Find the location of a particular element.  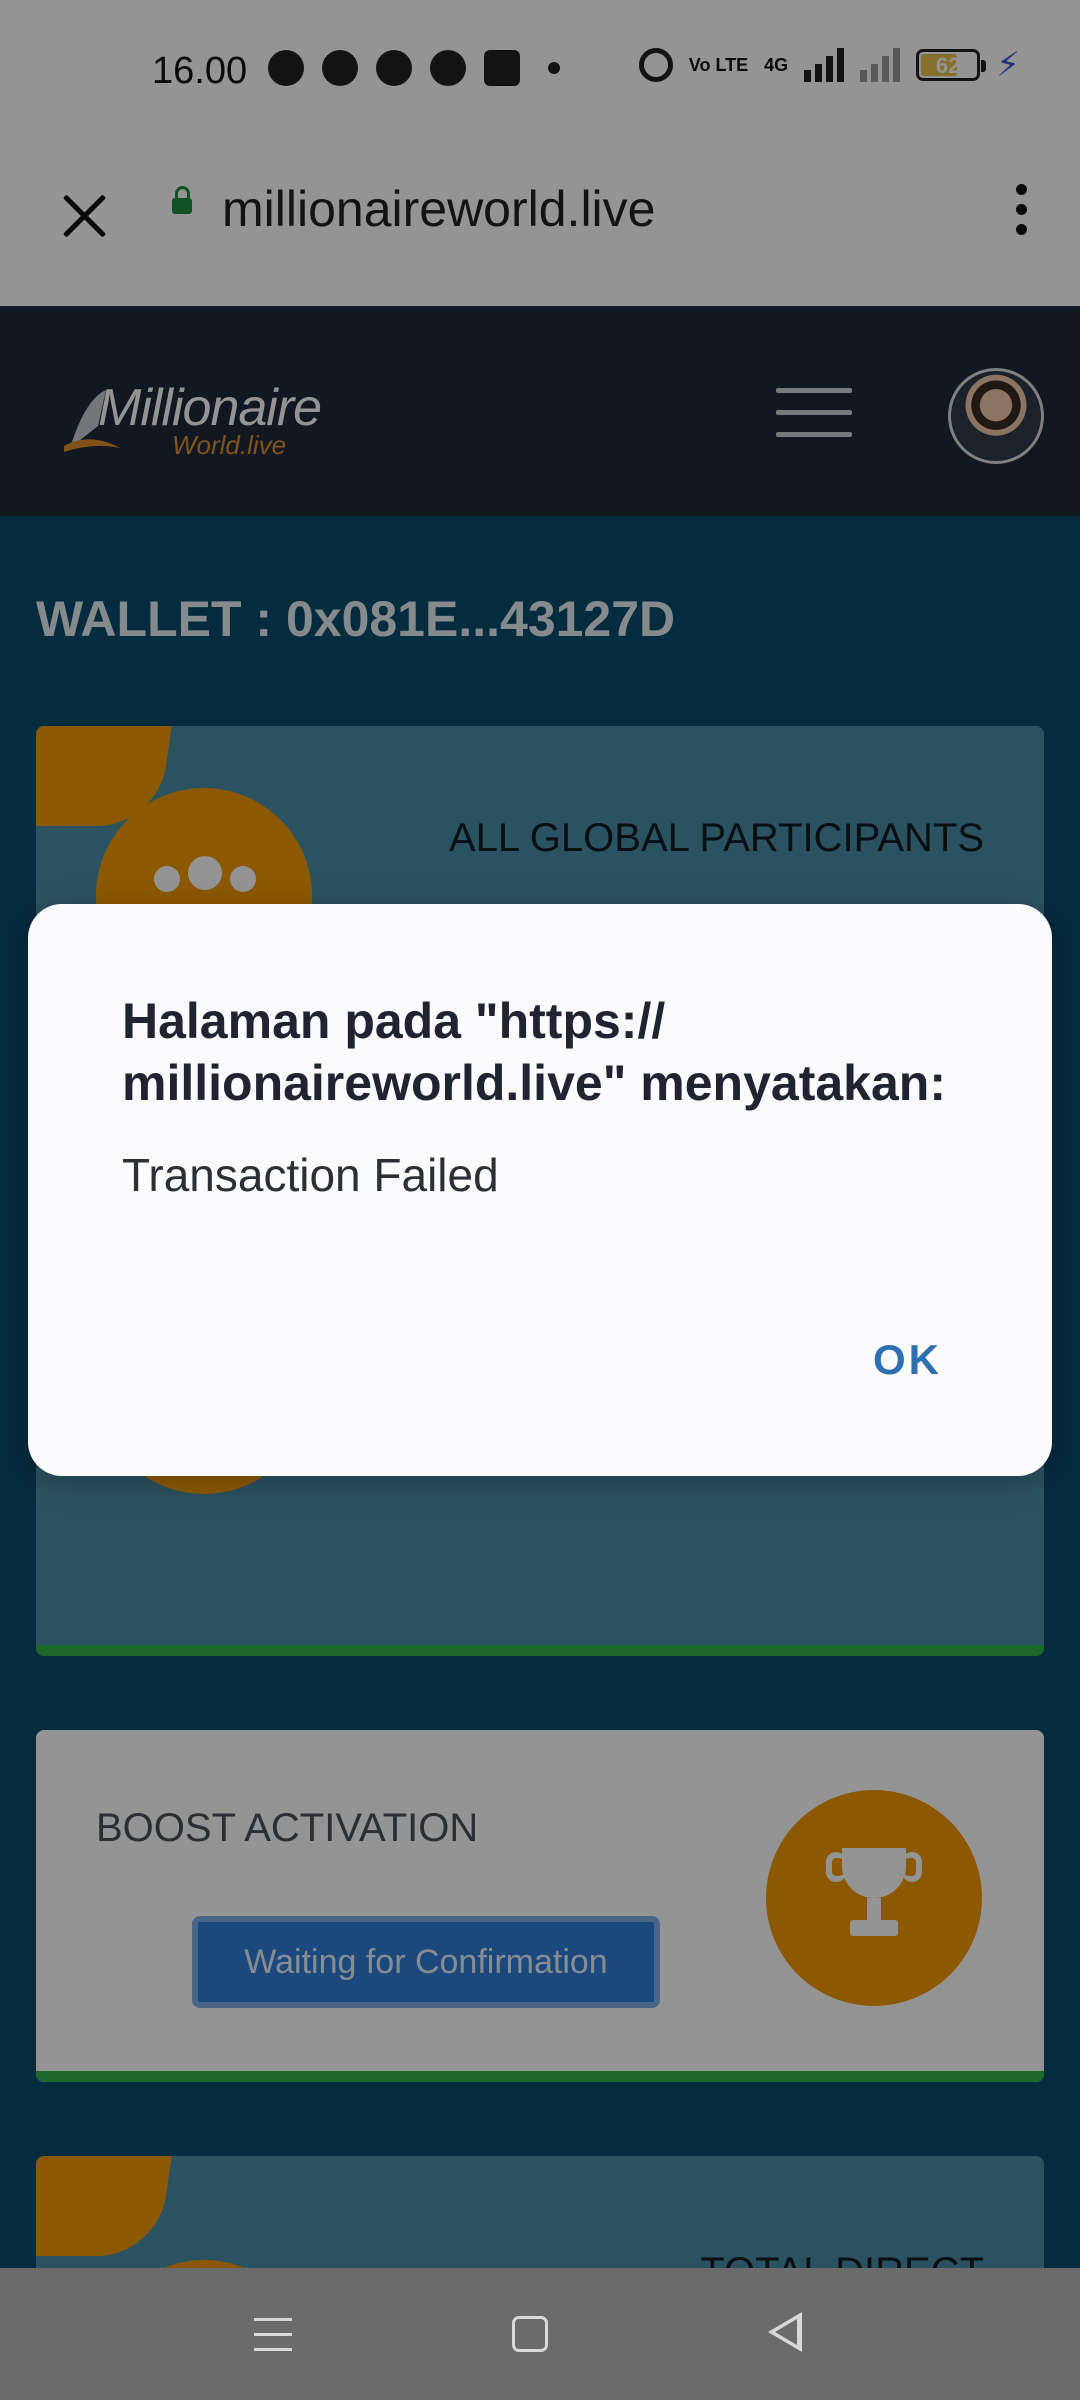

back-icon is located at coordinates (785, 2332).